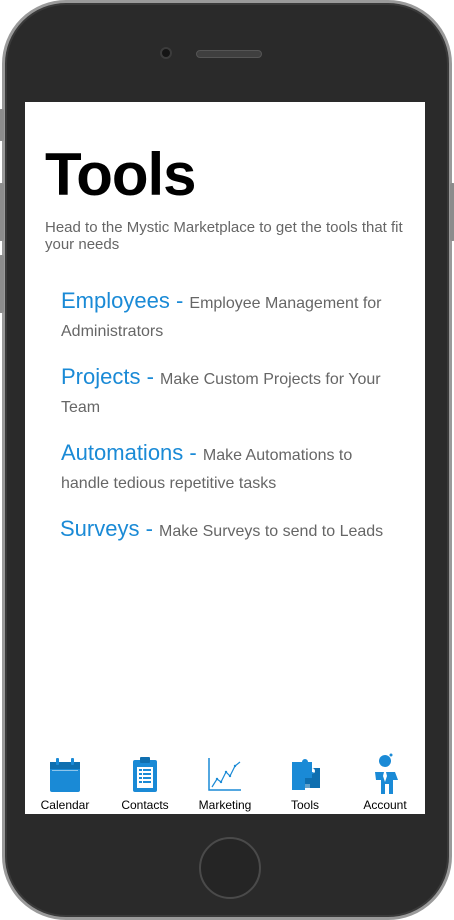  Describe the element at coordinates (145, 805) in the screenshot. I see `tab-label: Contacts` at that location.